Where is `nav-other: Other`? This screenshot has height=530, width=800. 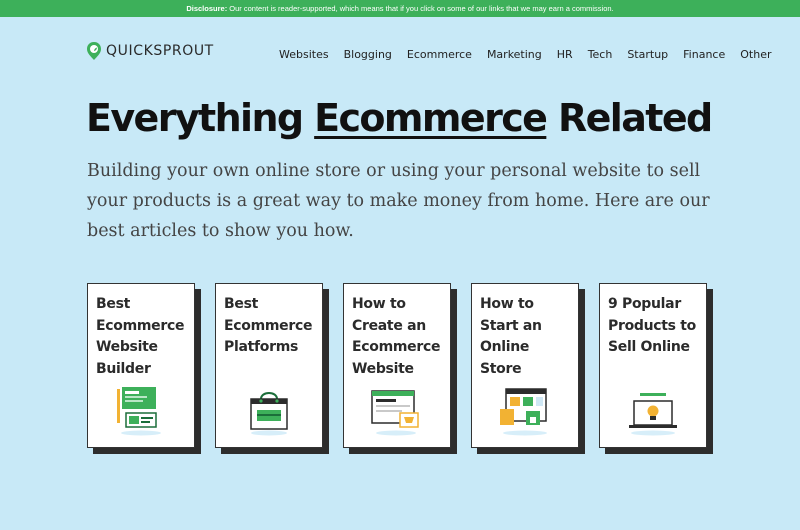 nav-other: Other is located at coordinates (755, 54).